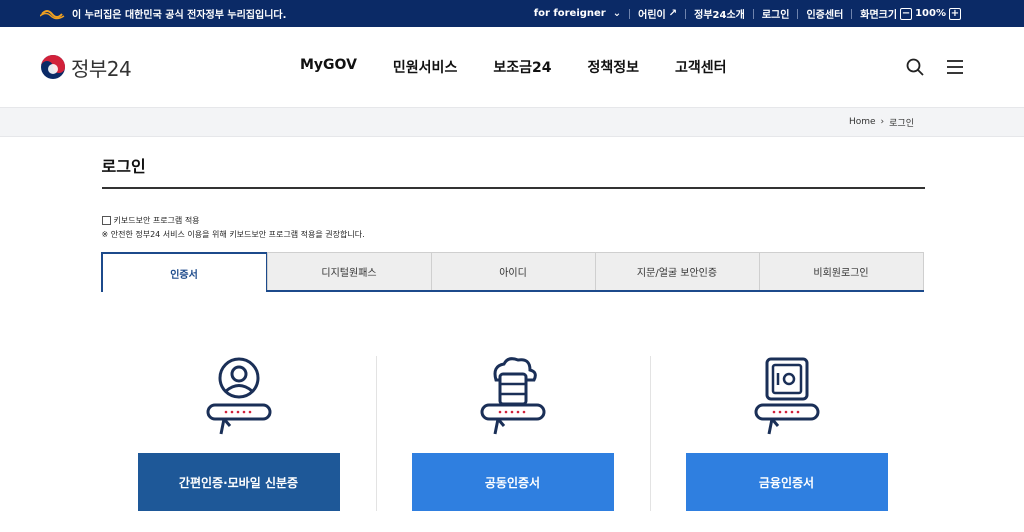 The height and width of the screenshot is (532, 1024). What do you see at coordinates (52, 14) in the screenshot?
I see `eg-logo-icon` at bounding box center [52, 14].